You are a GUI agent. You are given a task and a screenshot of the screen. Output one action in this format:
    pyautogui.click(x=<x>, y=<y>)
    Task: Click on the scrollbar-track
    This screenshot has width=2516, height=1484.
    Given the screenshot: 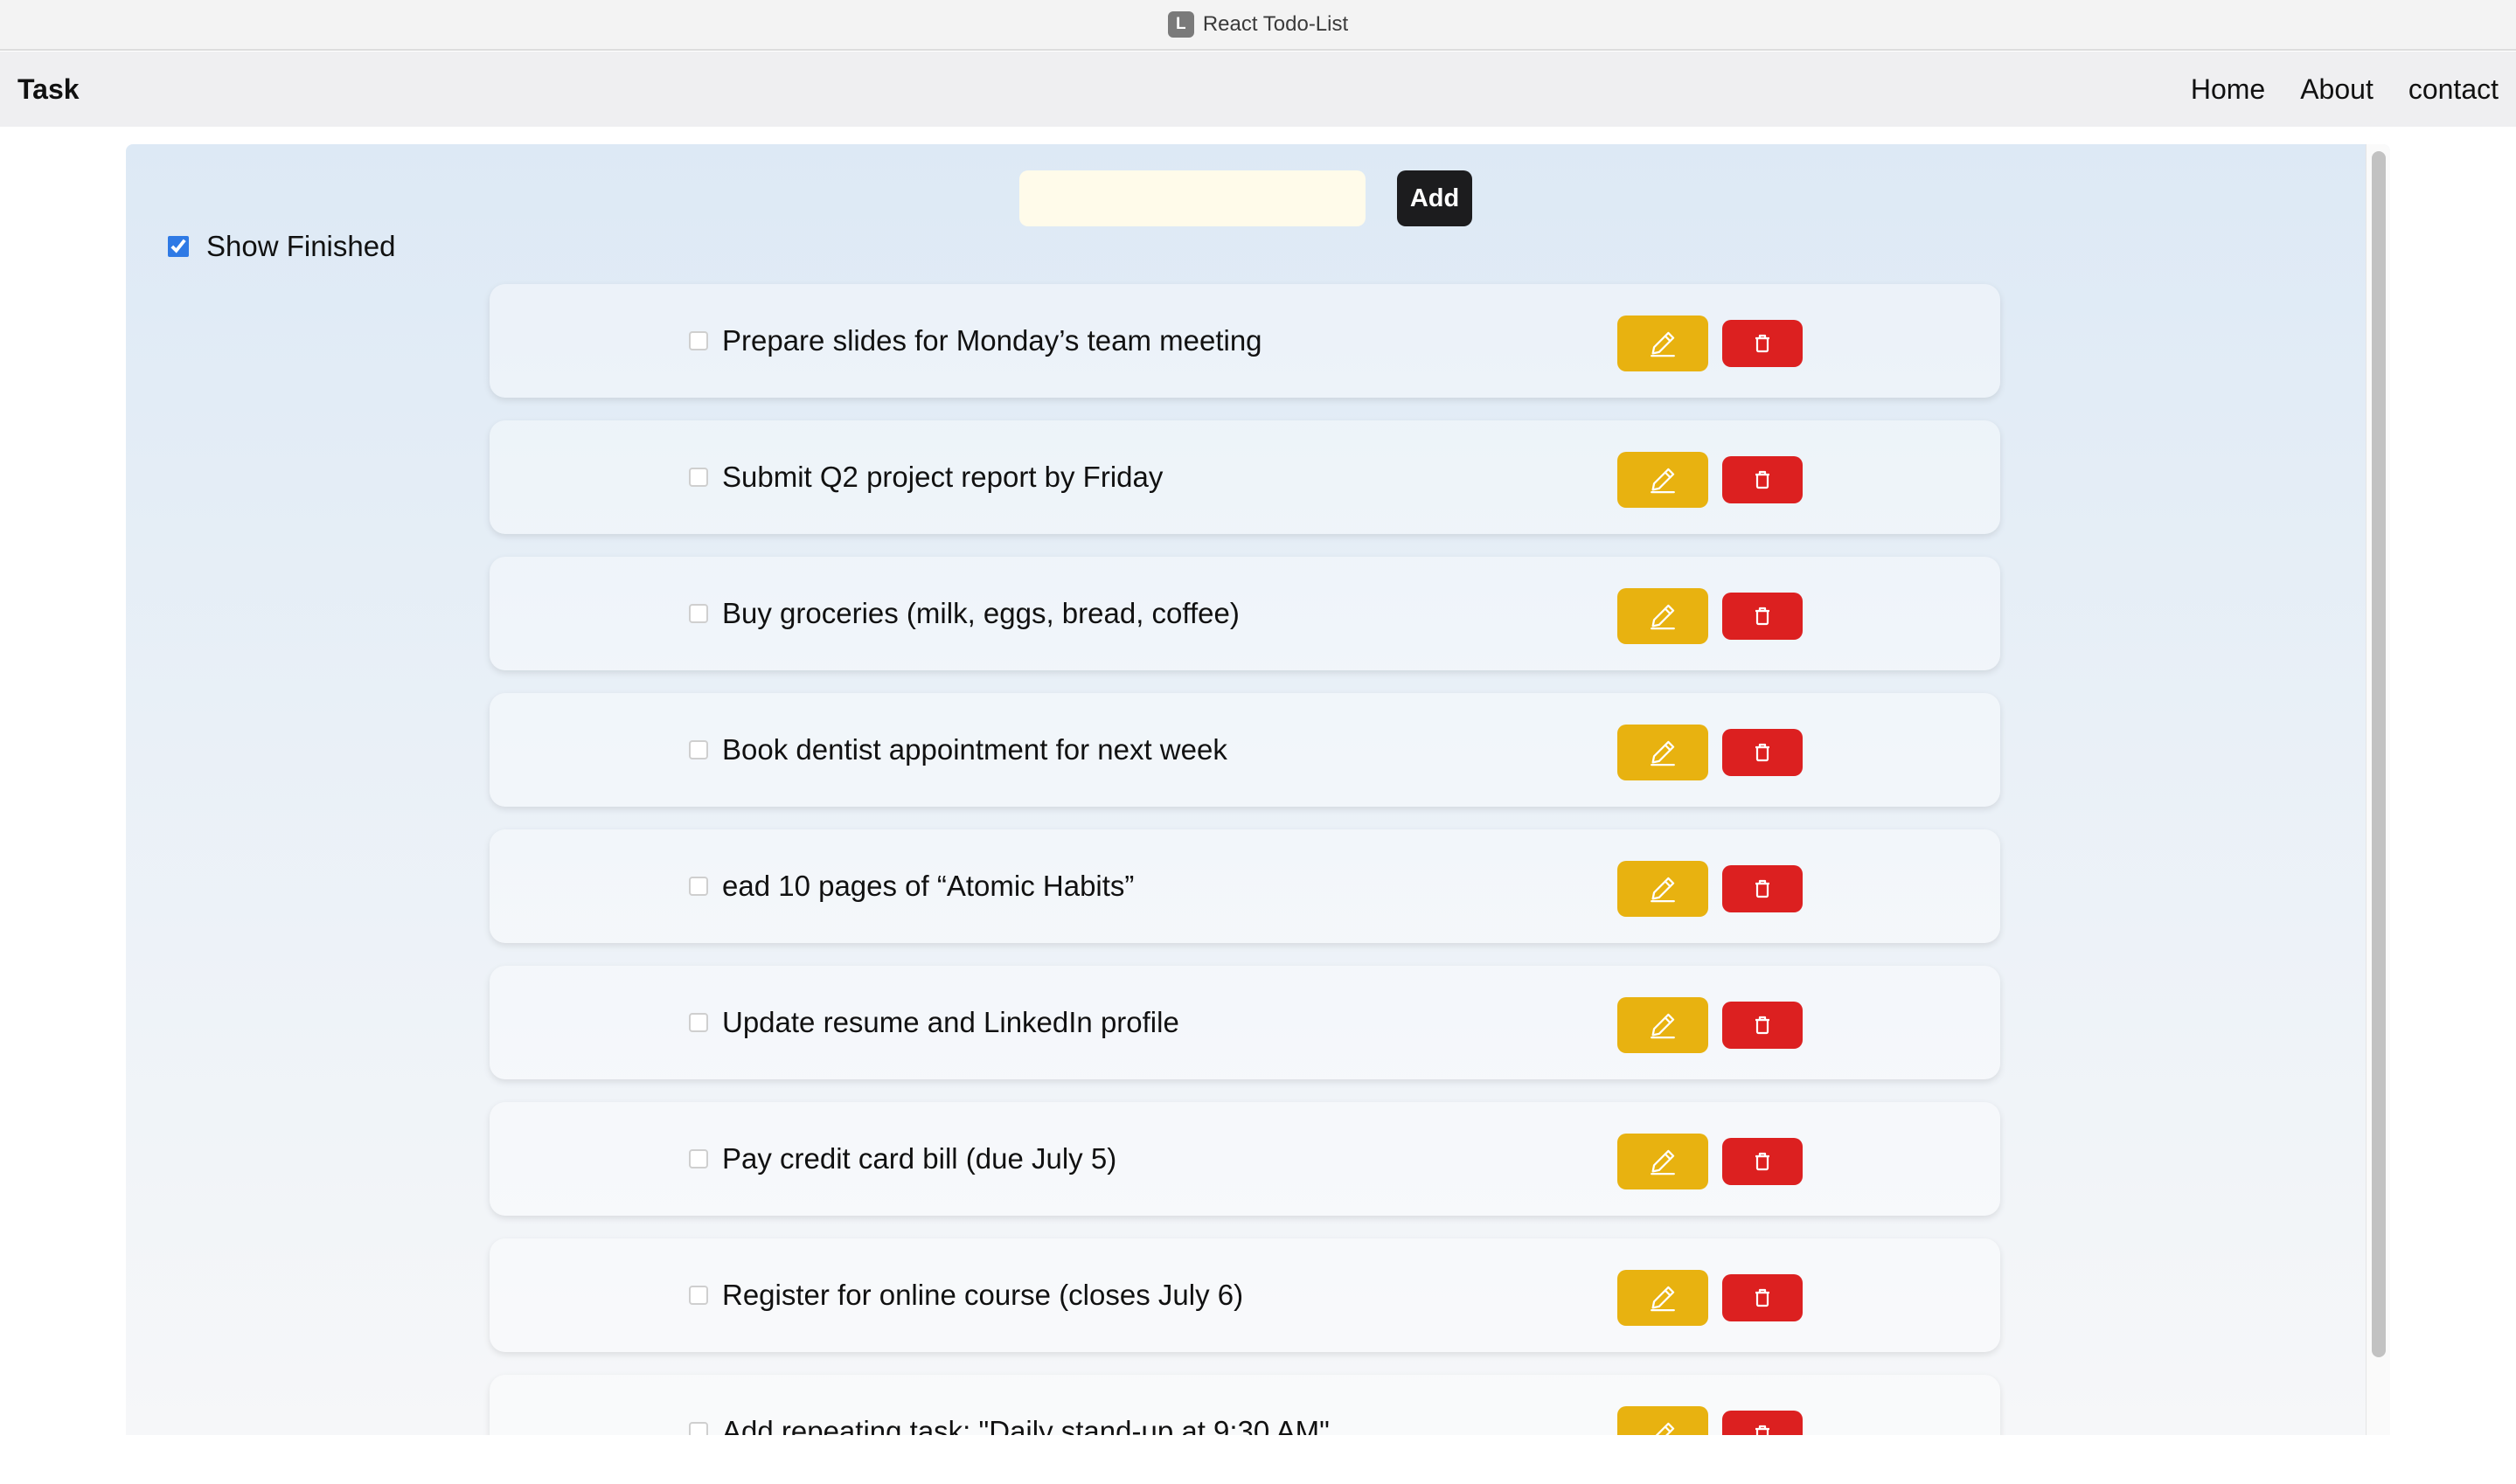 What is the action you would take?
    pyautogui.click(x=2378, y=789)
    